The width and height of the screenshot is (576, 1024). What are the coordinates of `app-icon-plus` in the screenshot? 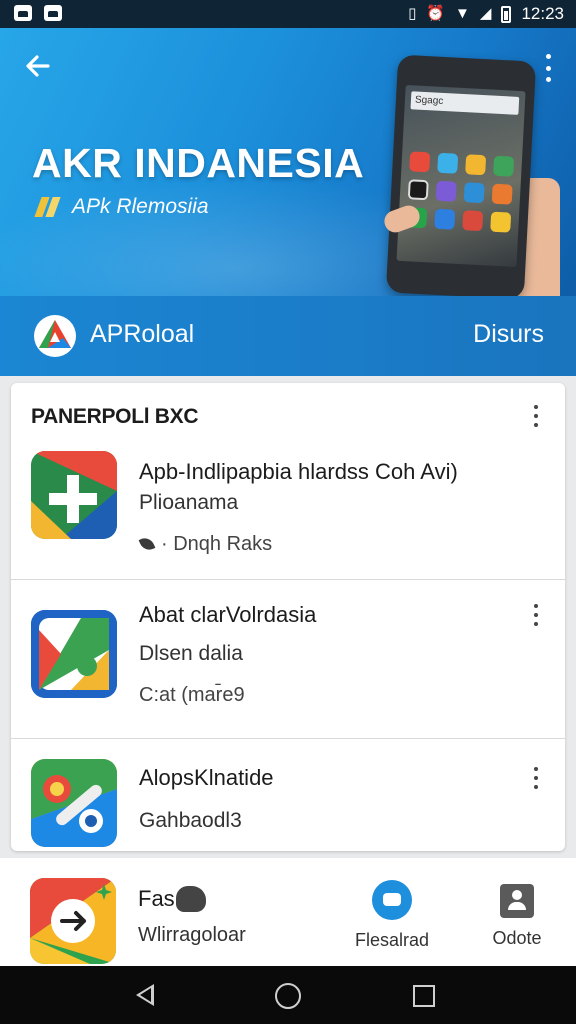 It's located at (74, 495).